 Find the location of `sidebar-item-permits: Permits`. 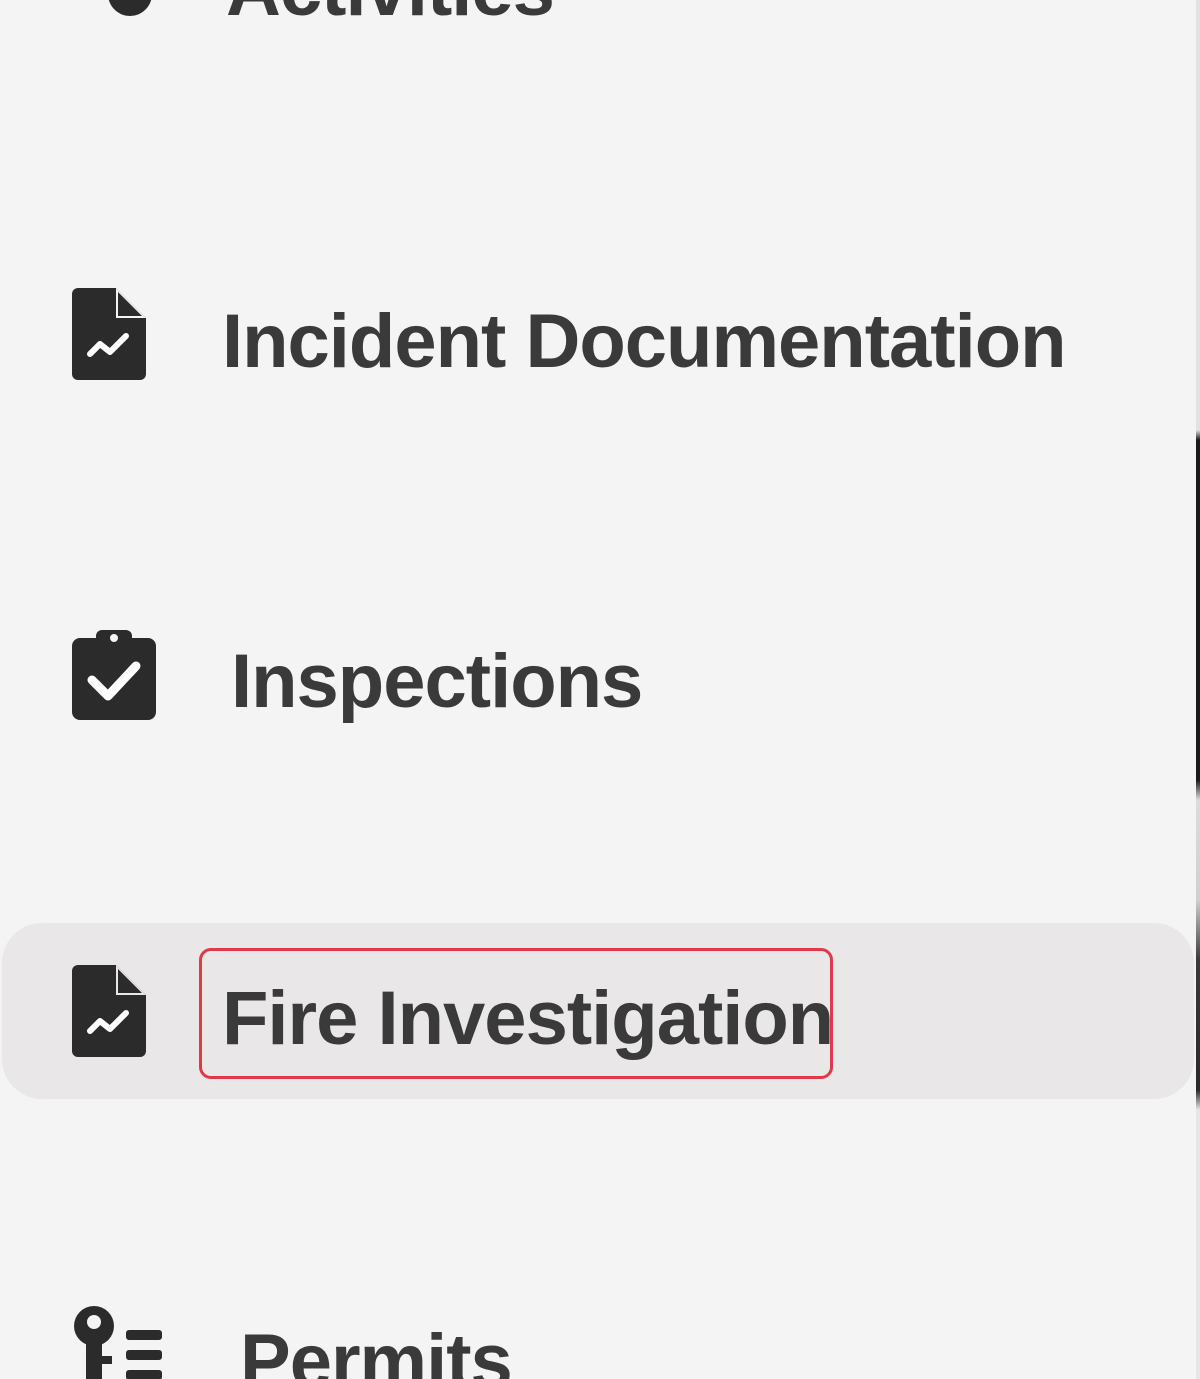

sidebar-item-permits: Permits is located at coordinates (598, 1334).